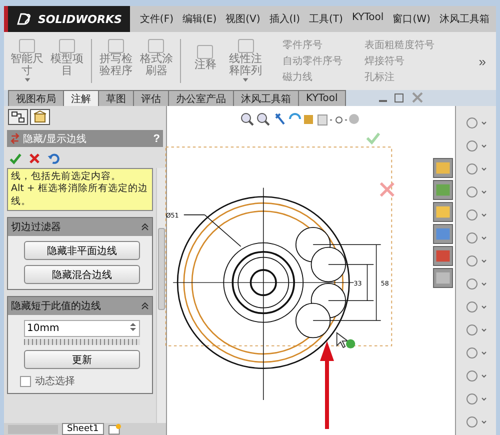  I want to click on ribbon-button: 注释, so click(205, 61).